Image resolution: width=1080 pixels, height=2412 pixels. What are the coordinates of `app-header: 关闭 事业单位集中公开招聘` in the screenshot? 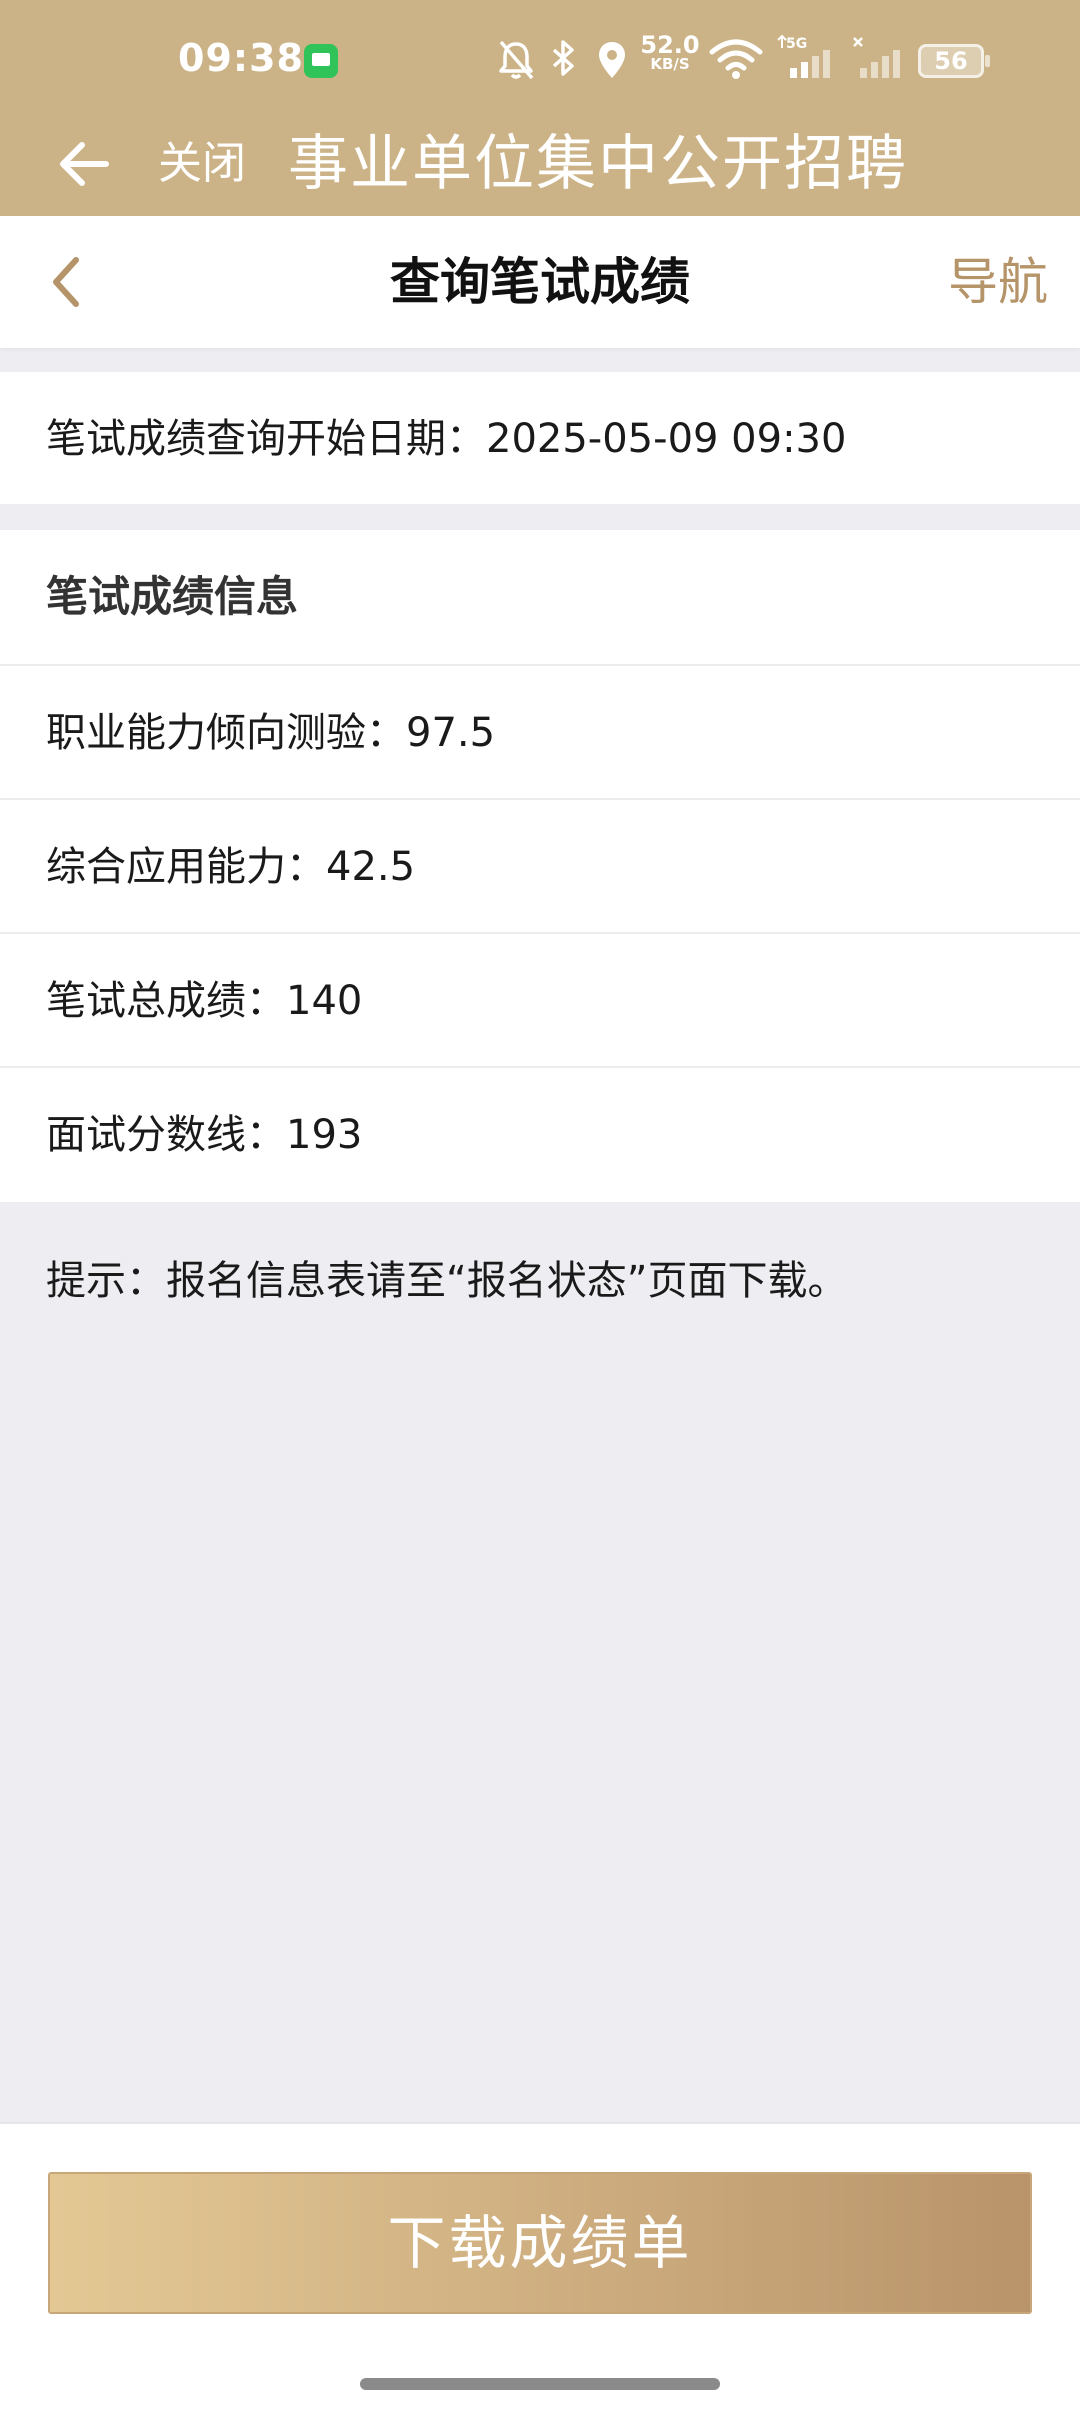 It's located at (540, 168).